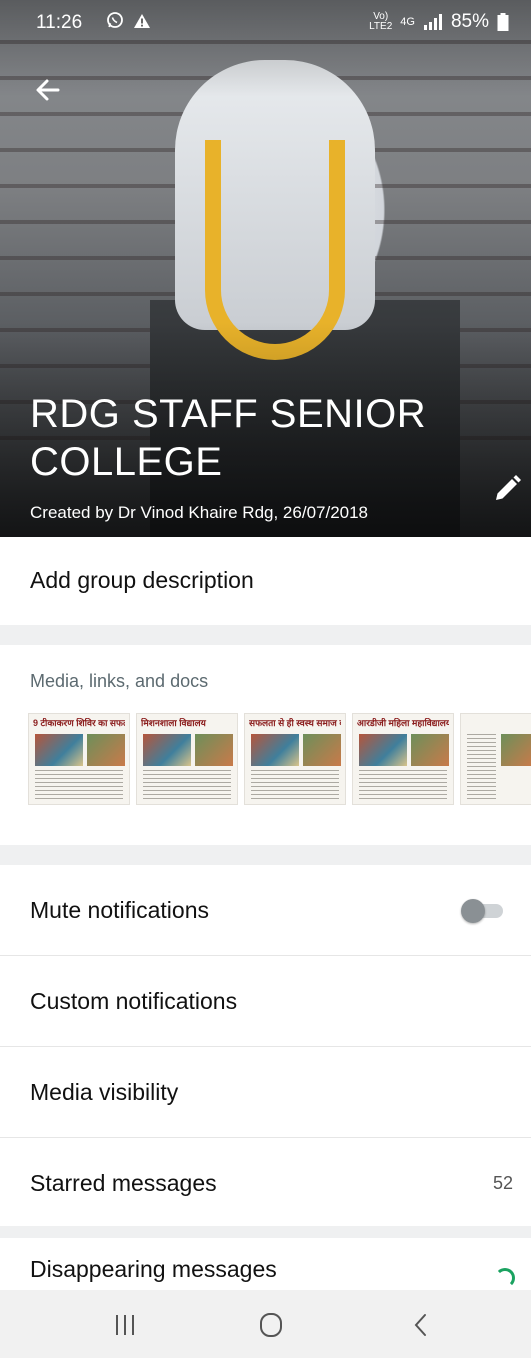  I want to click on back-button, so click(48, 90).